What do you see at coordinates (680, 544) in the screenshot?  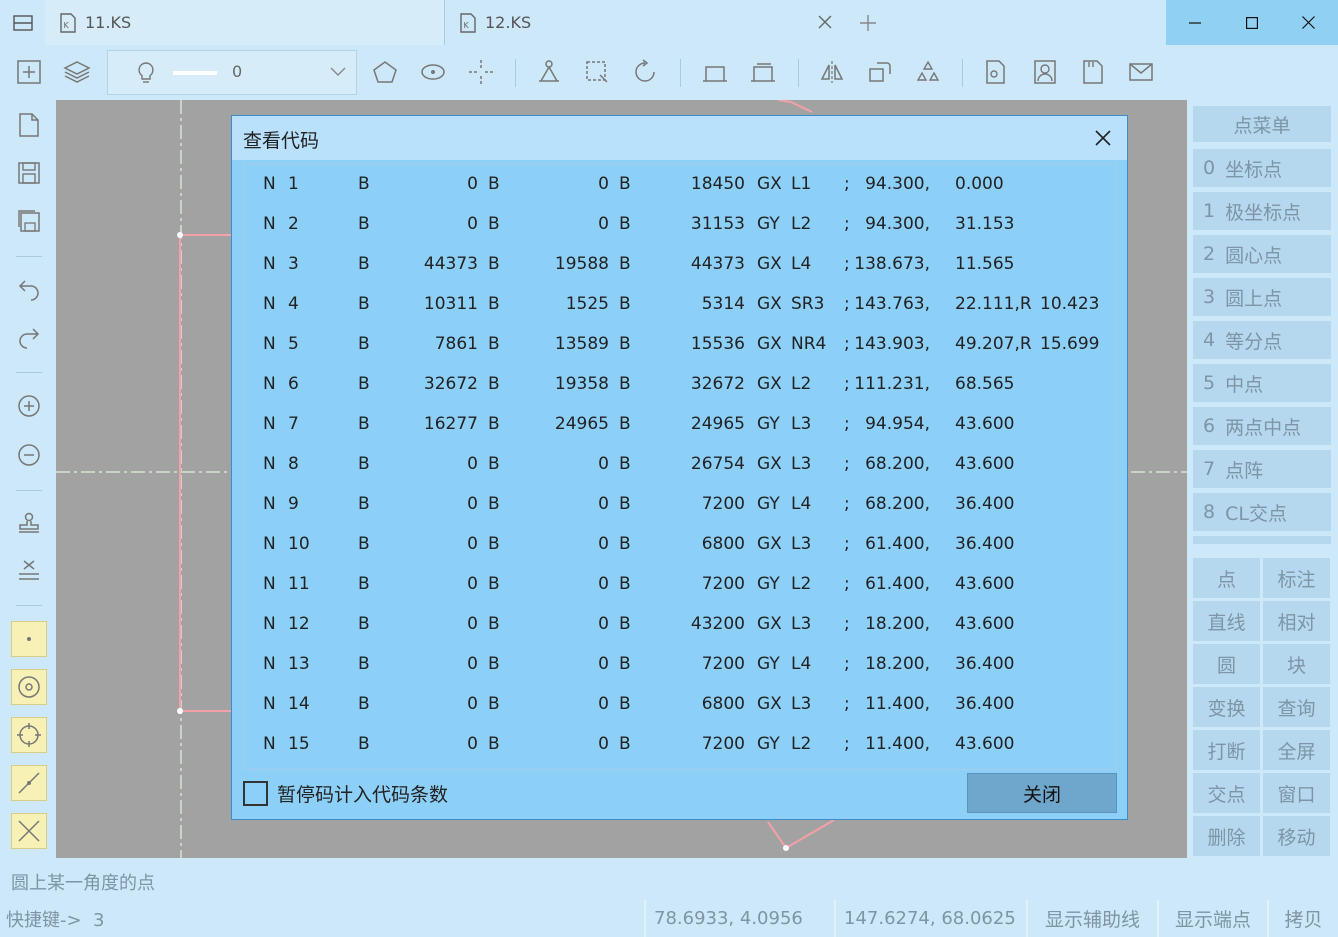 I see `code-row: N 10 B 0 B 0 B 6800 GX L3; 61.400, 36.400` at bounding box center [680, 544].